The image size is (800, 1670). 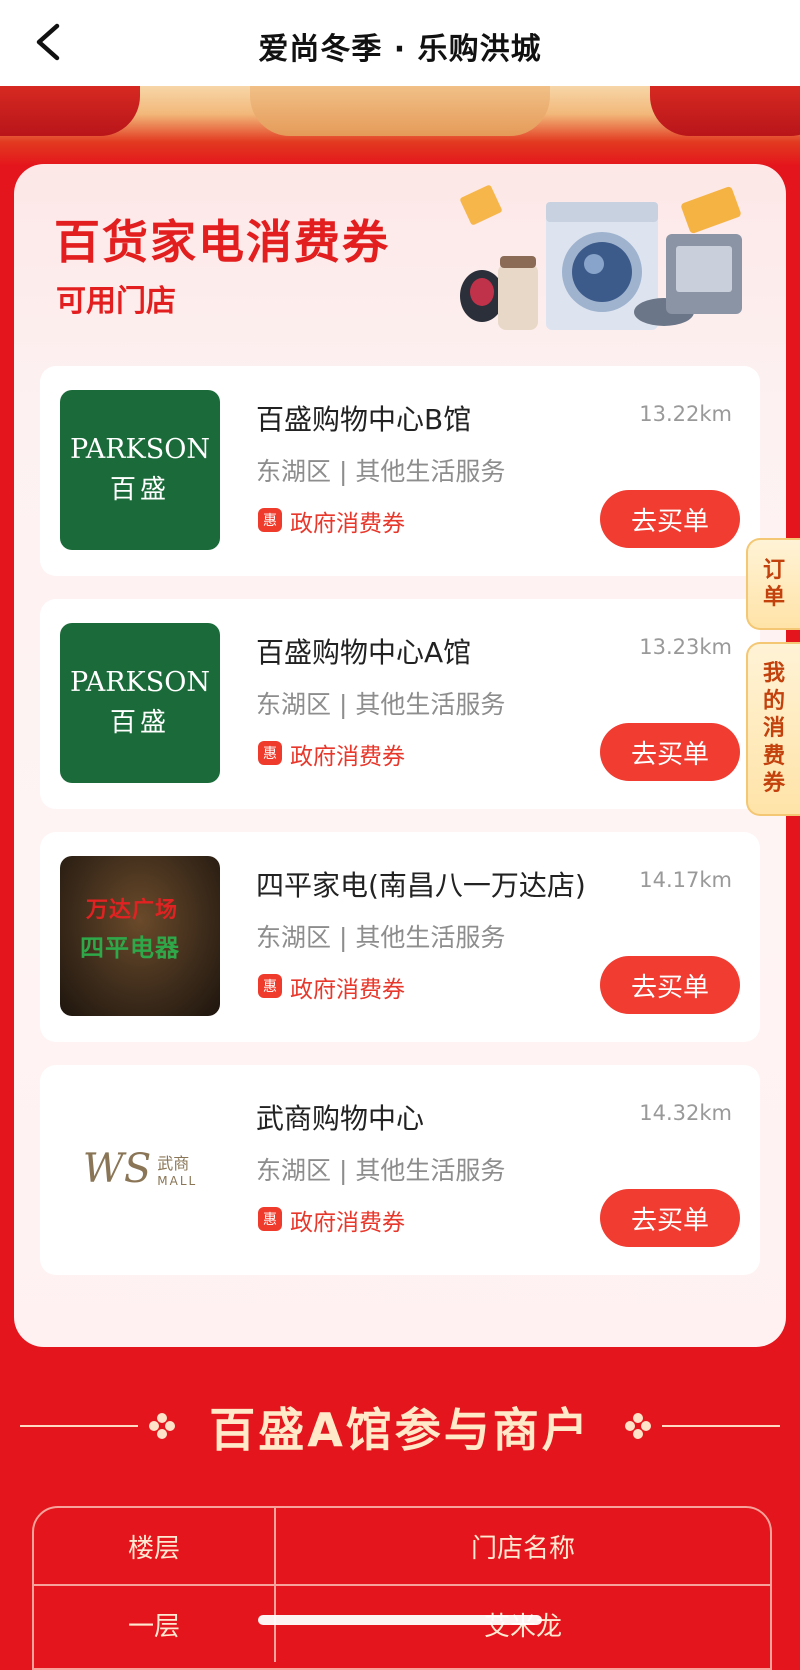 What do you see at coordinates (601, 257) in the screenshot?
I see `appliance-illustration` at bounding box center [601, 257].